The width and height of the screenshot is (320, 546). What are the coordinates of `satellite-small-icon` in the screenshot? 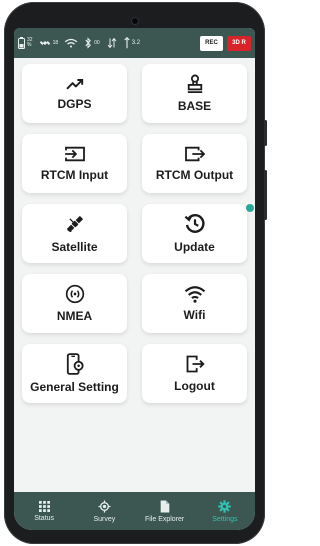 It's located at (44, 43).